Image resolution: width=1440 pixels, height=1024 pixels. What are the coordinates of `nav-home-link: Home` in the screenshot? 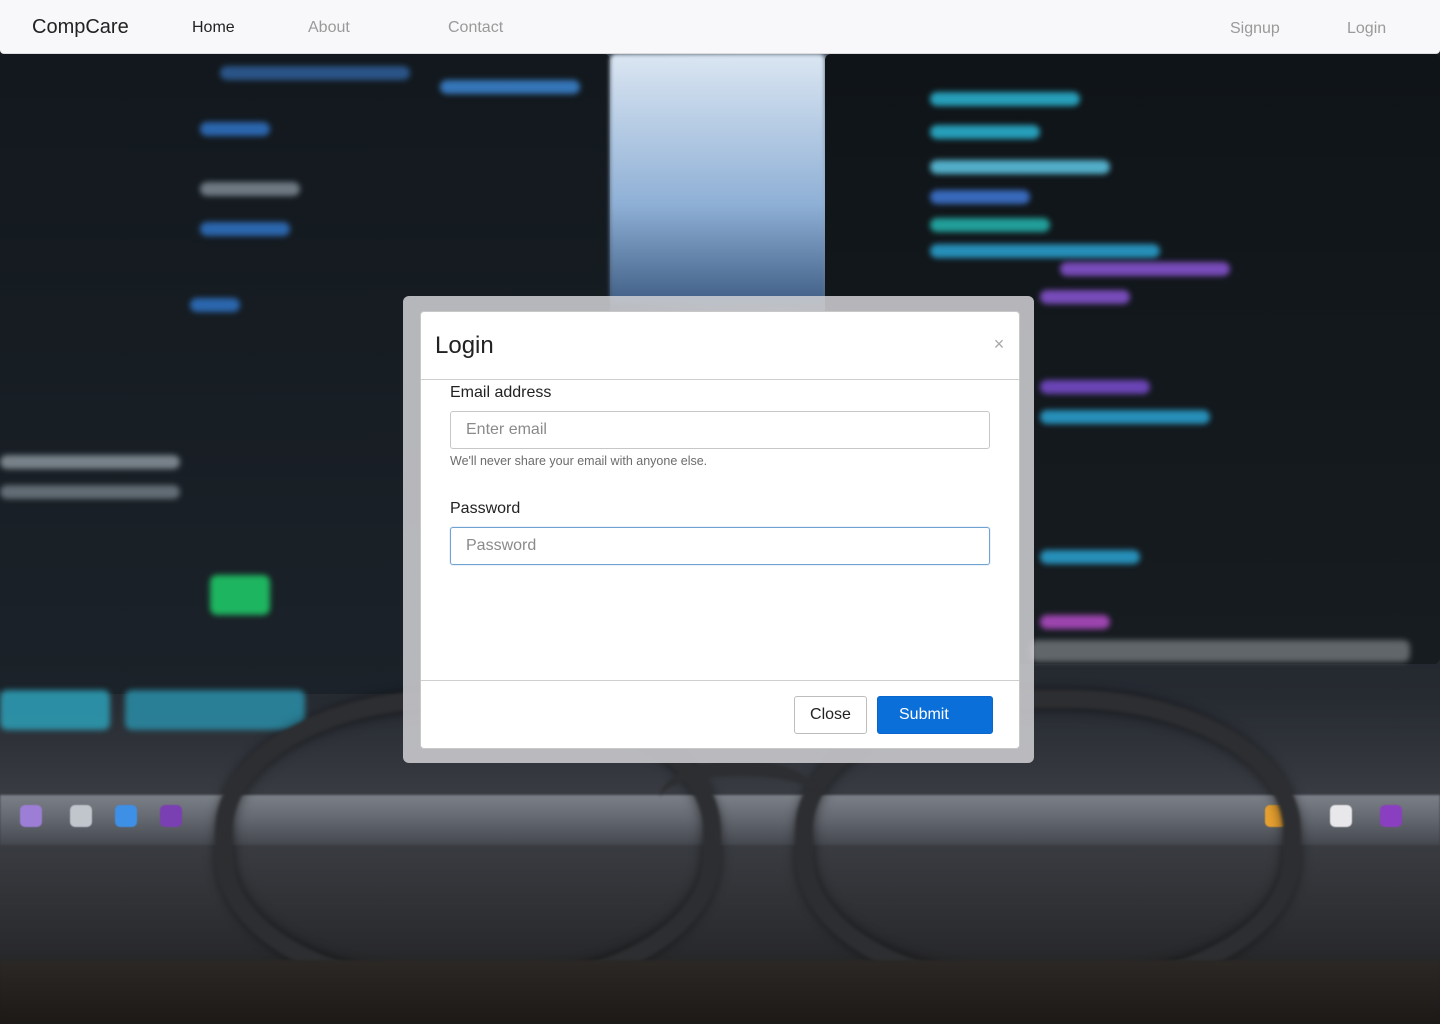 It's located at (213, 28).